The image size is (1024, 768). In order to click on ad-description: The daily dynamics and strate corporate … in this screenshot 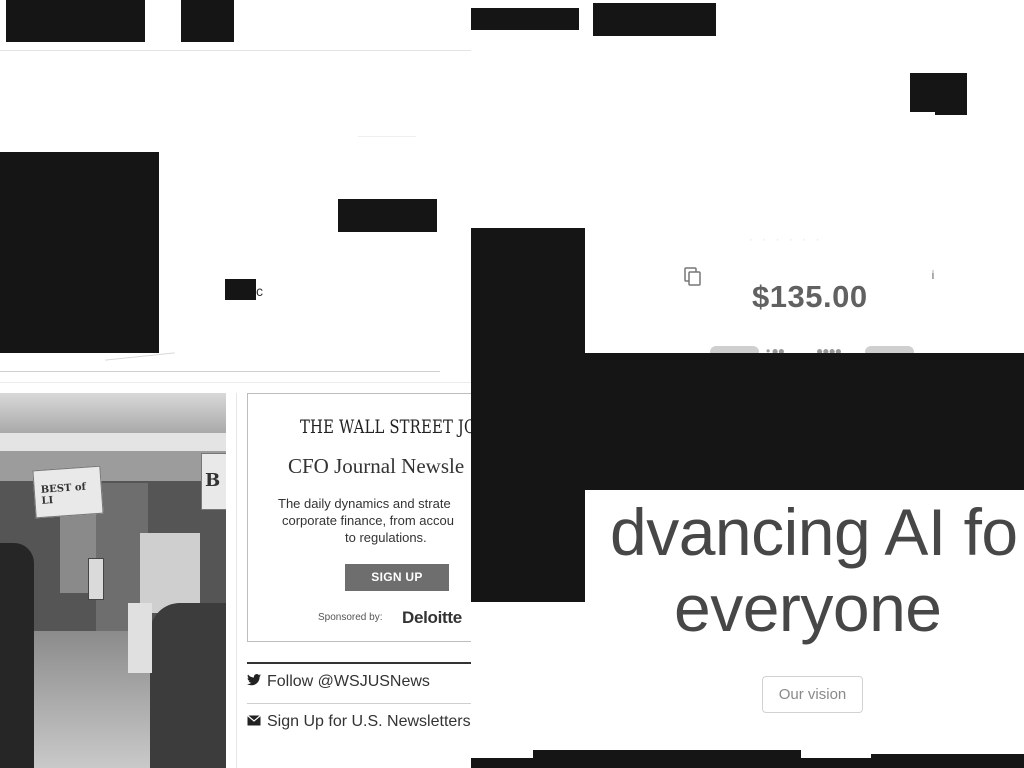, I will do `click(374, 520)`.